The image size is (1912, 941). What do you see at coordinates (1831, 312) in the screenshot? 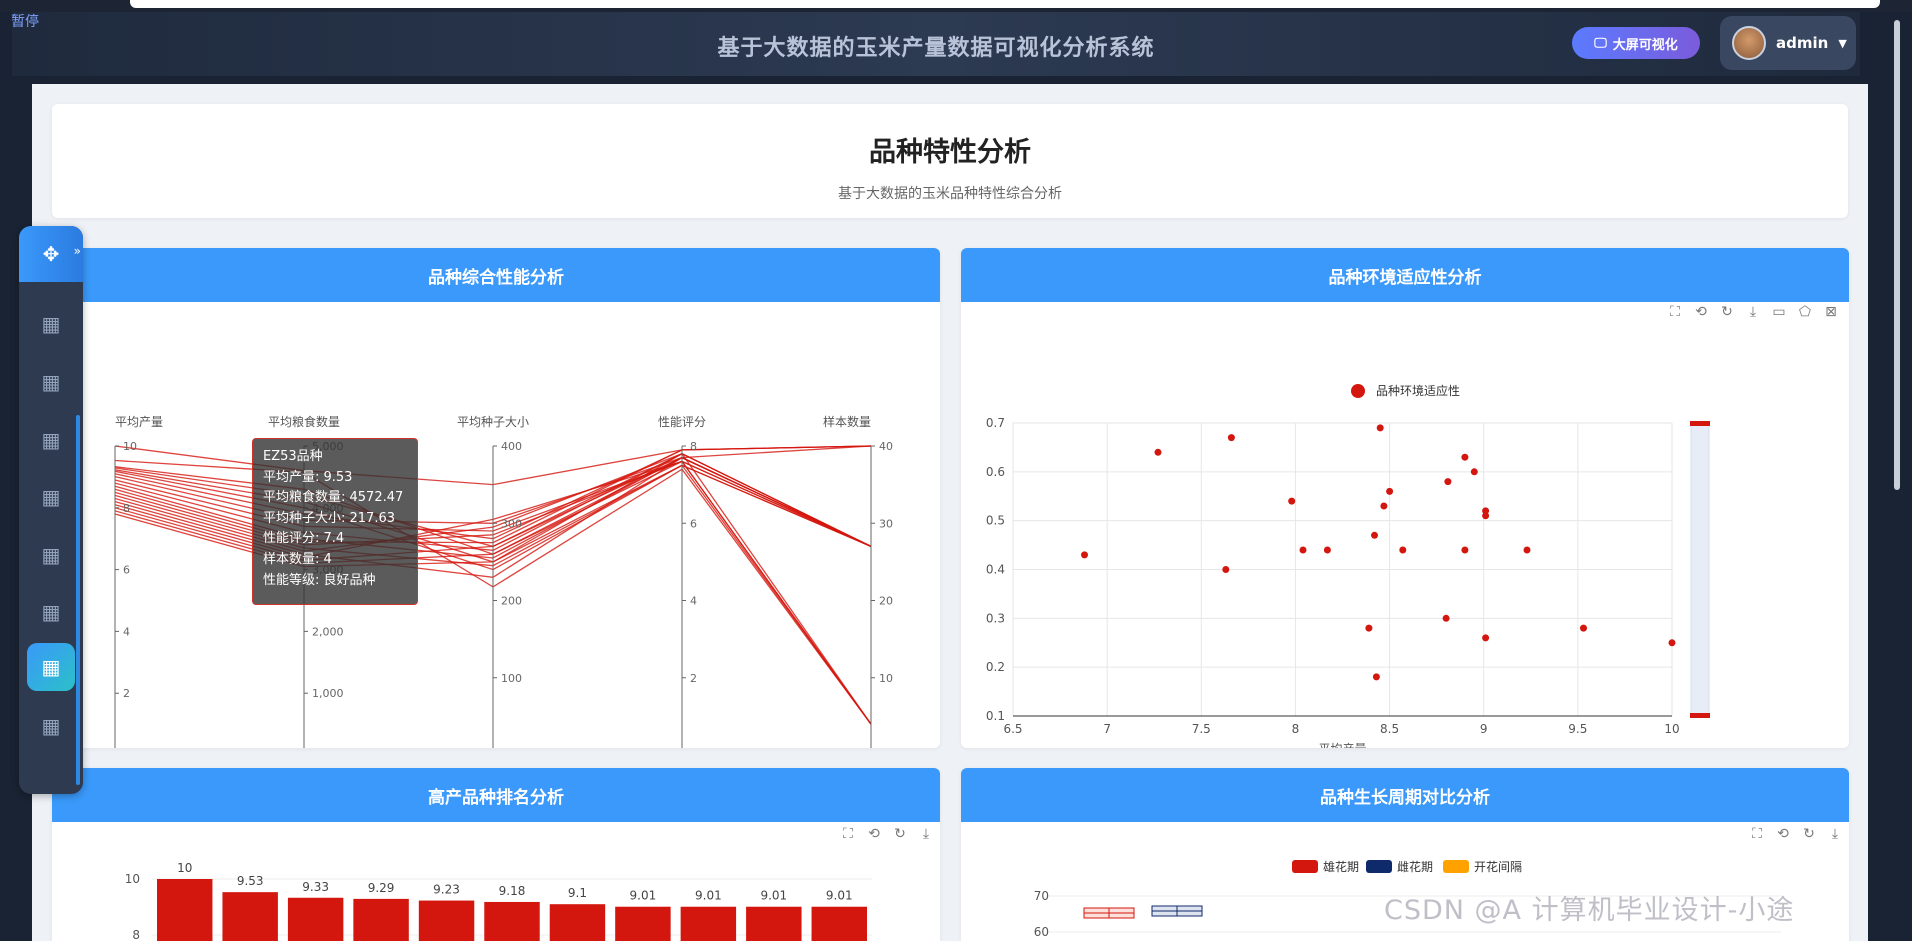
I see `clear-select-icon: ⊠` at bounding box center [1831, 312].